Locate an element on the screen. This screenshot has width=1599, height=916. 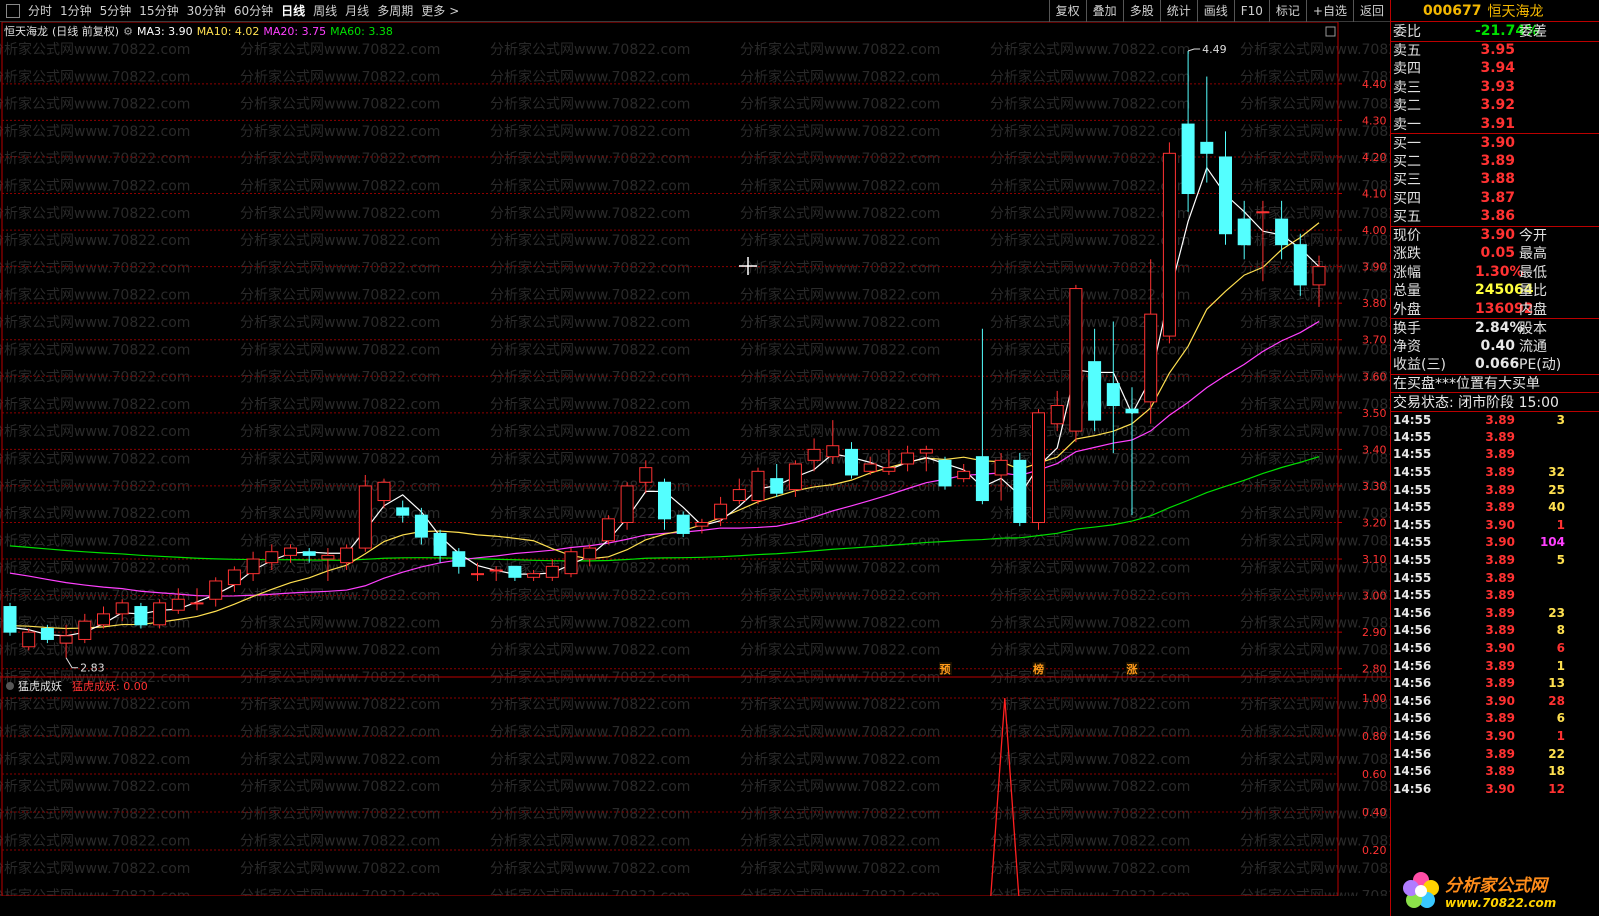
tab-9: 多周期 is located at coordinates (395, 11).